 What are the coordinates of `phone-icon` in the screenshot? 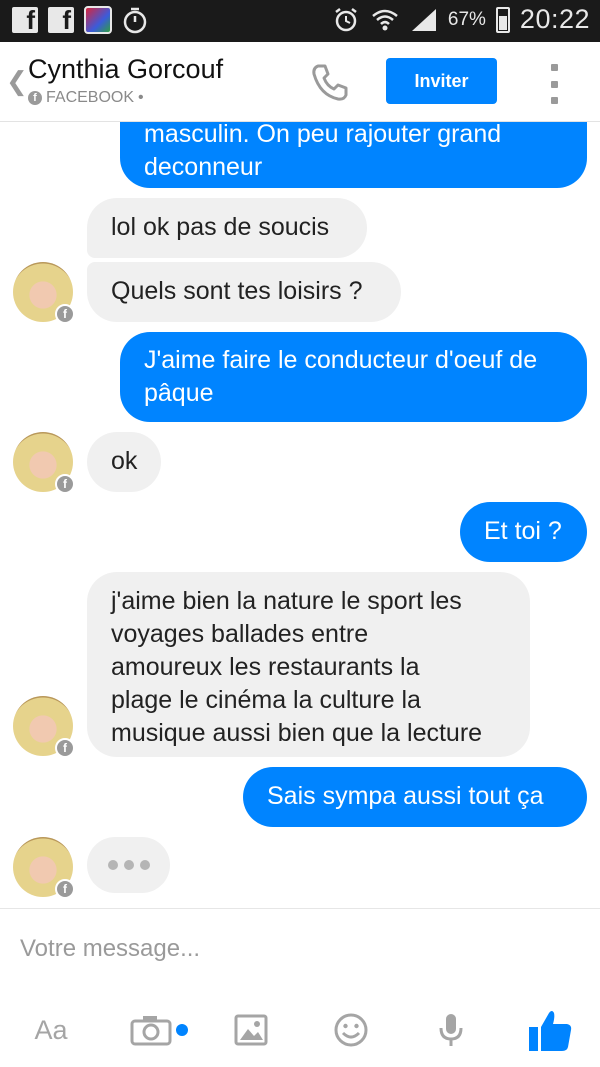 It's located at (330, 82).